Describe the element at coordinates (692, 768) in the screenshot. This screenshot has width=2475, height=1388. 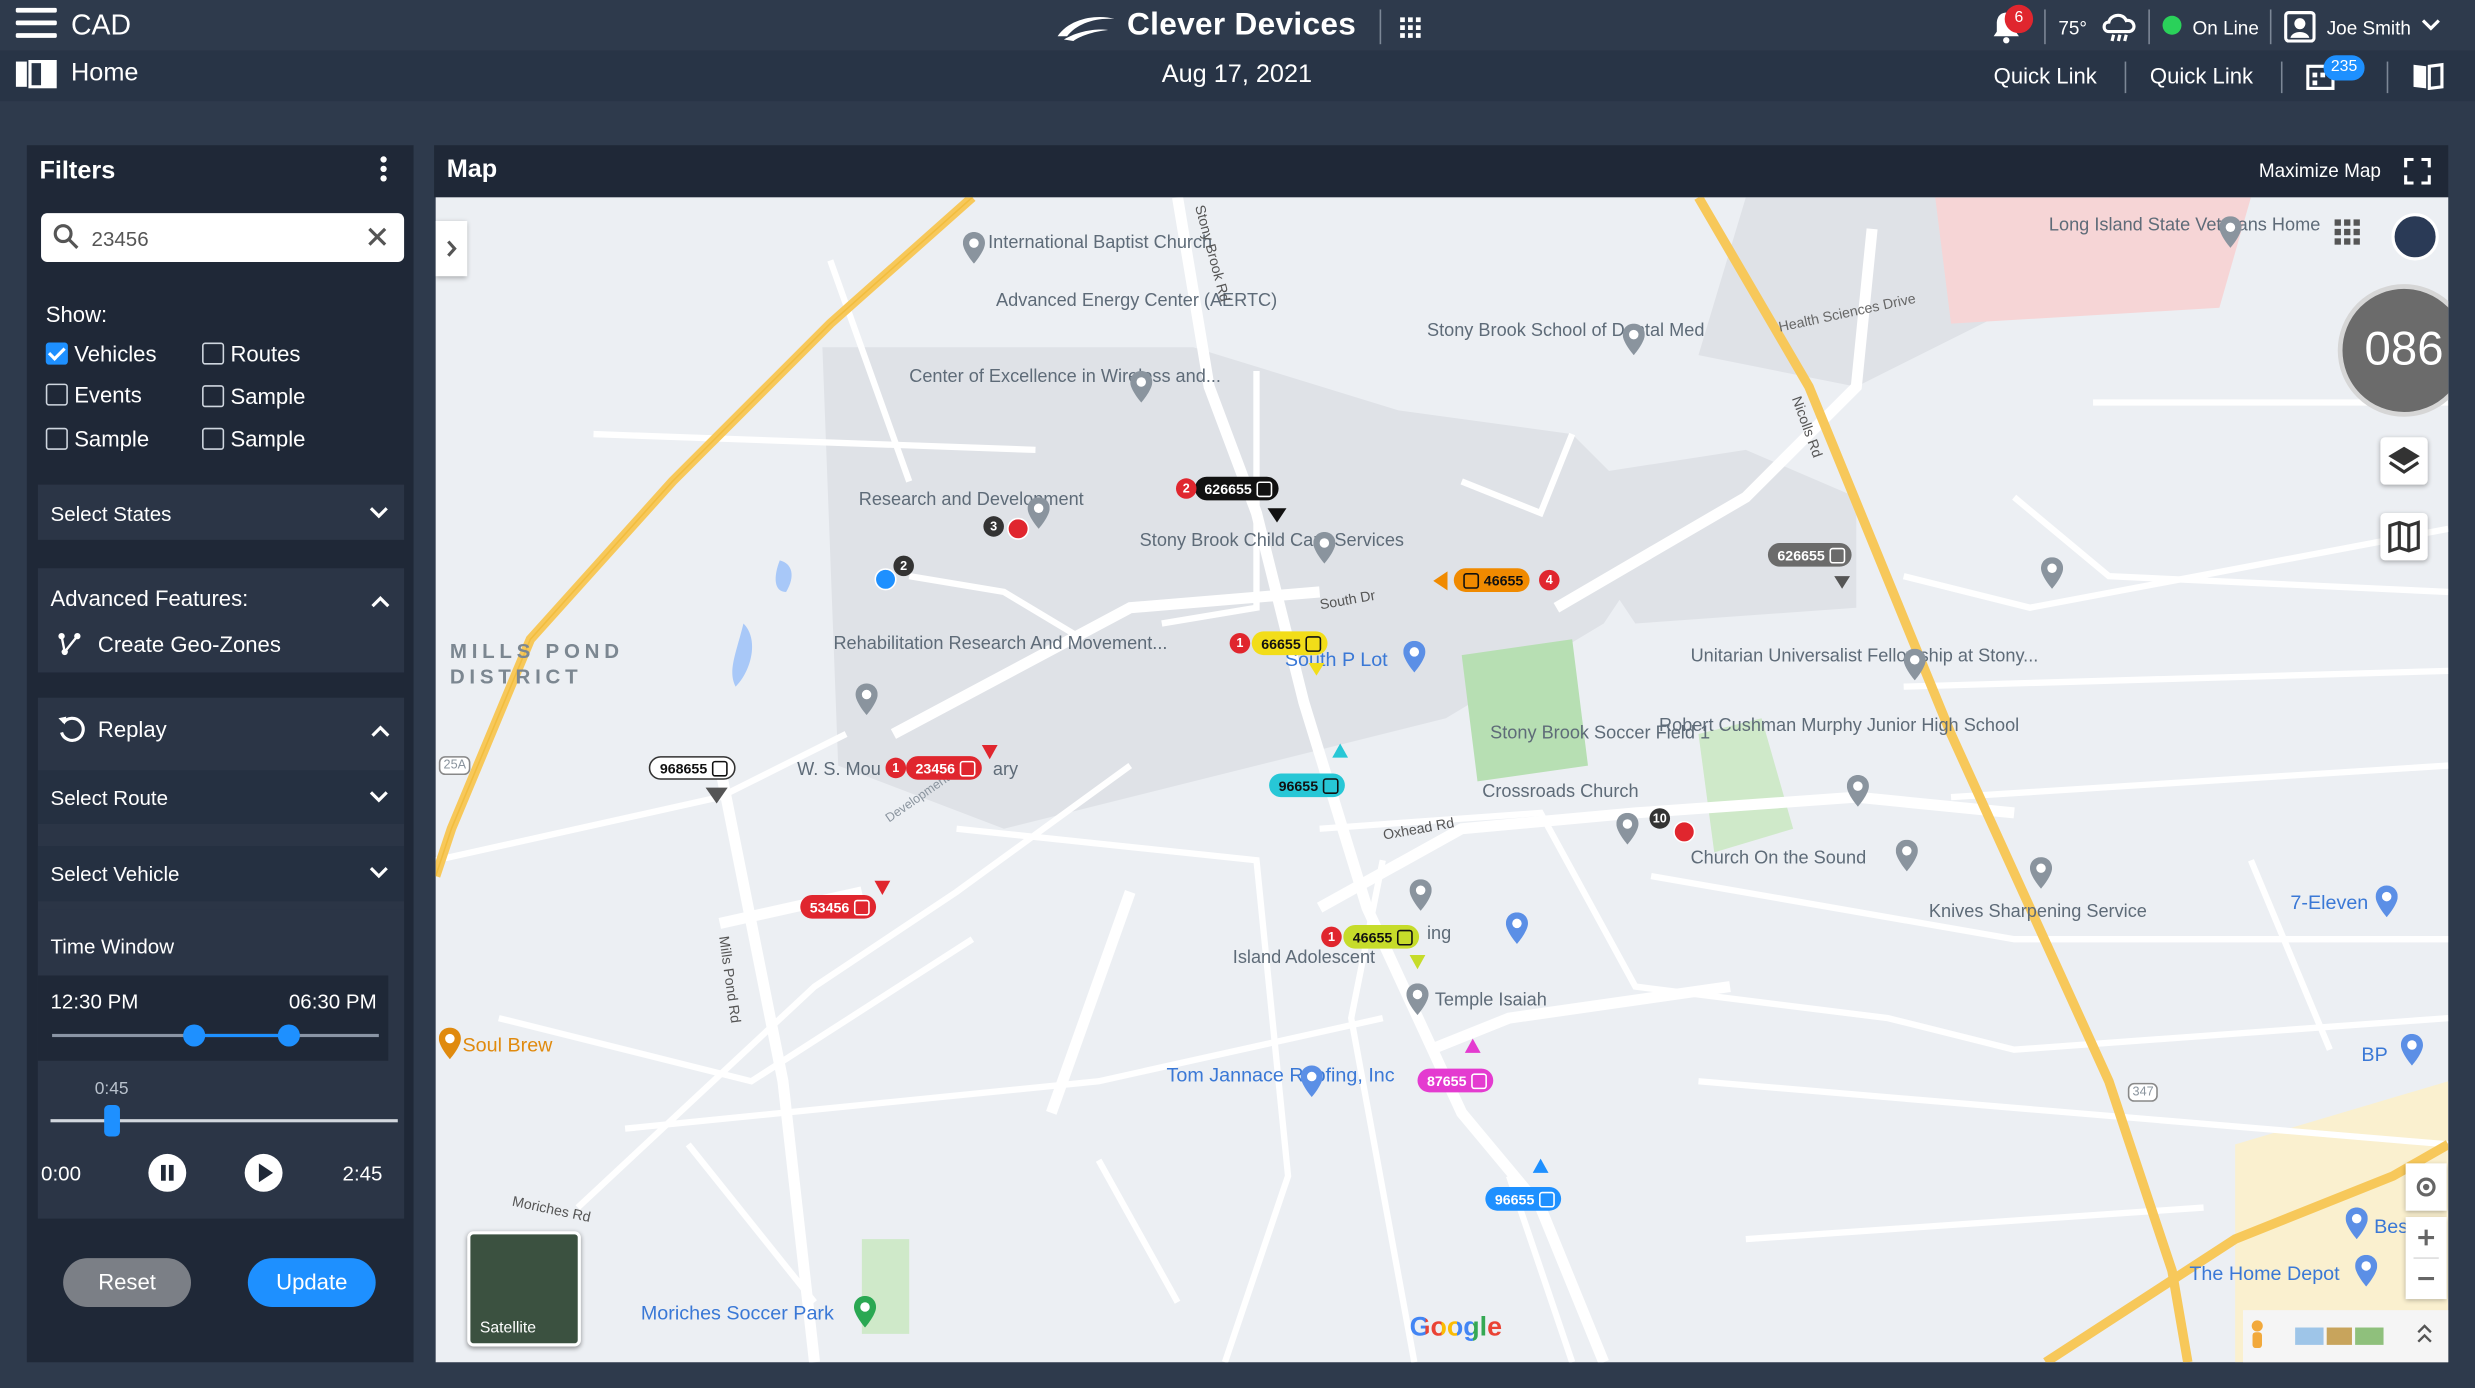
I see `vehicle-marker: 968655` at that location.